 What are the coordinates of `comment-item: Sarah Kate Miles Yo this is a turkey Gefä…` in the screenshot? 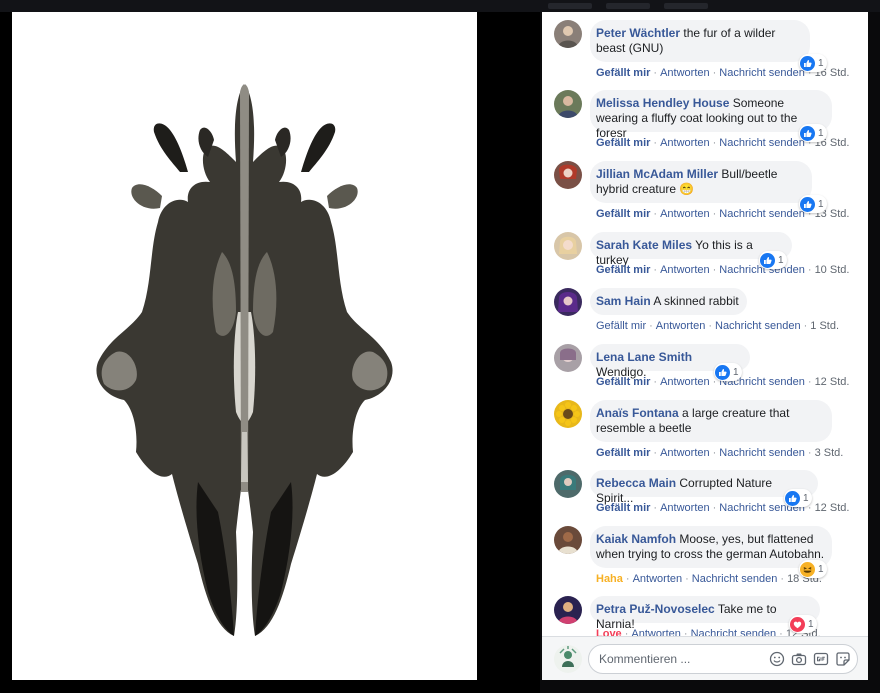 It's located at (705, 255).